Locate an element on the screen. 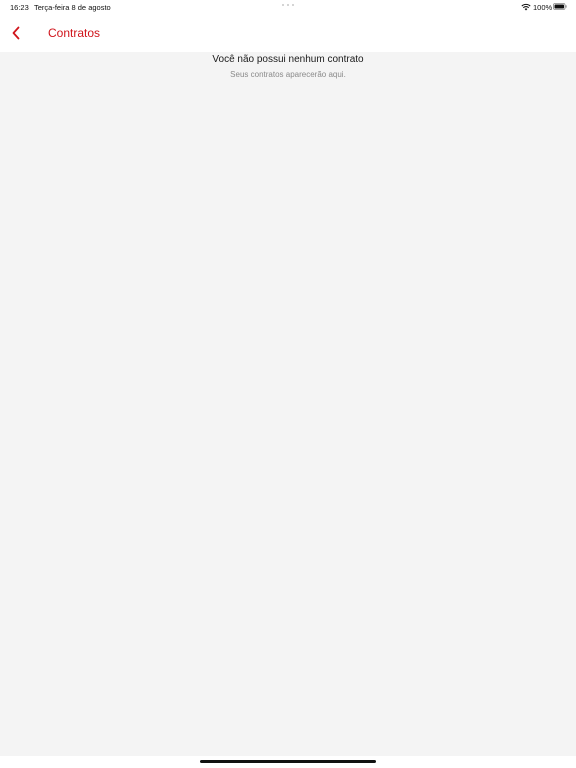  wifi-icon is located at coordinates (526, 7).